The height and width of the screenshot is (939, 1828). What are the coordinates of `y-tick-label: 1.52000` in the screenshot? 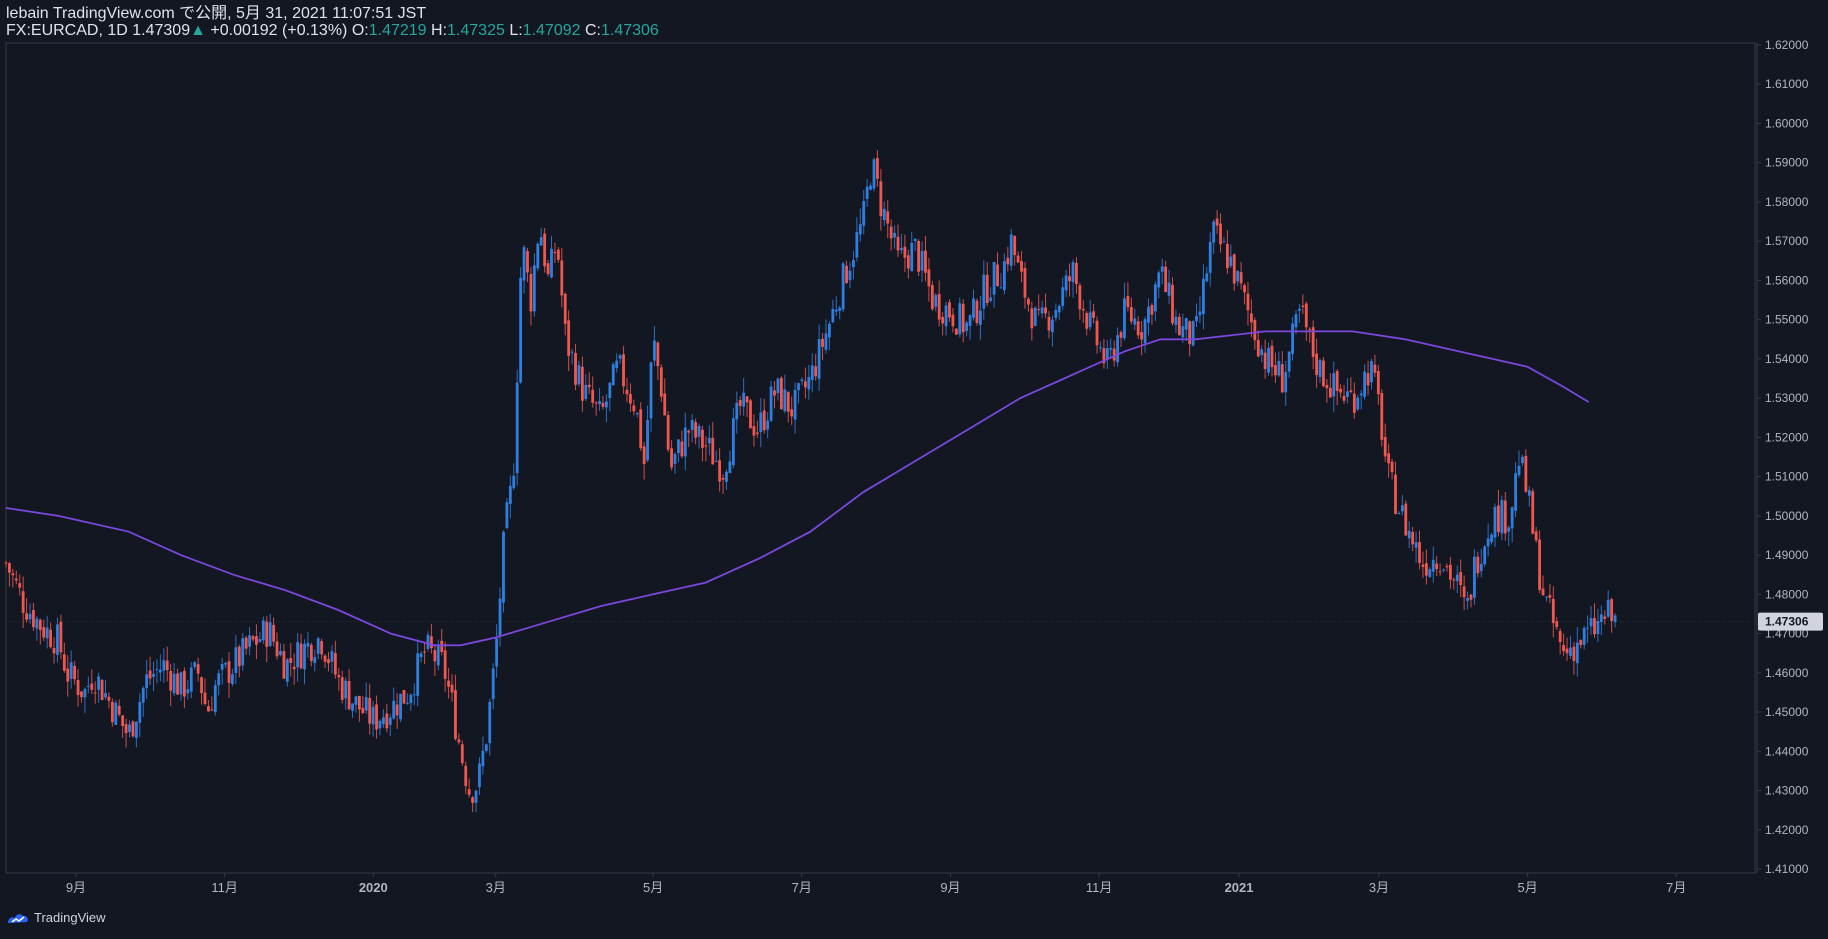 It's located at (1787, 437).